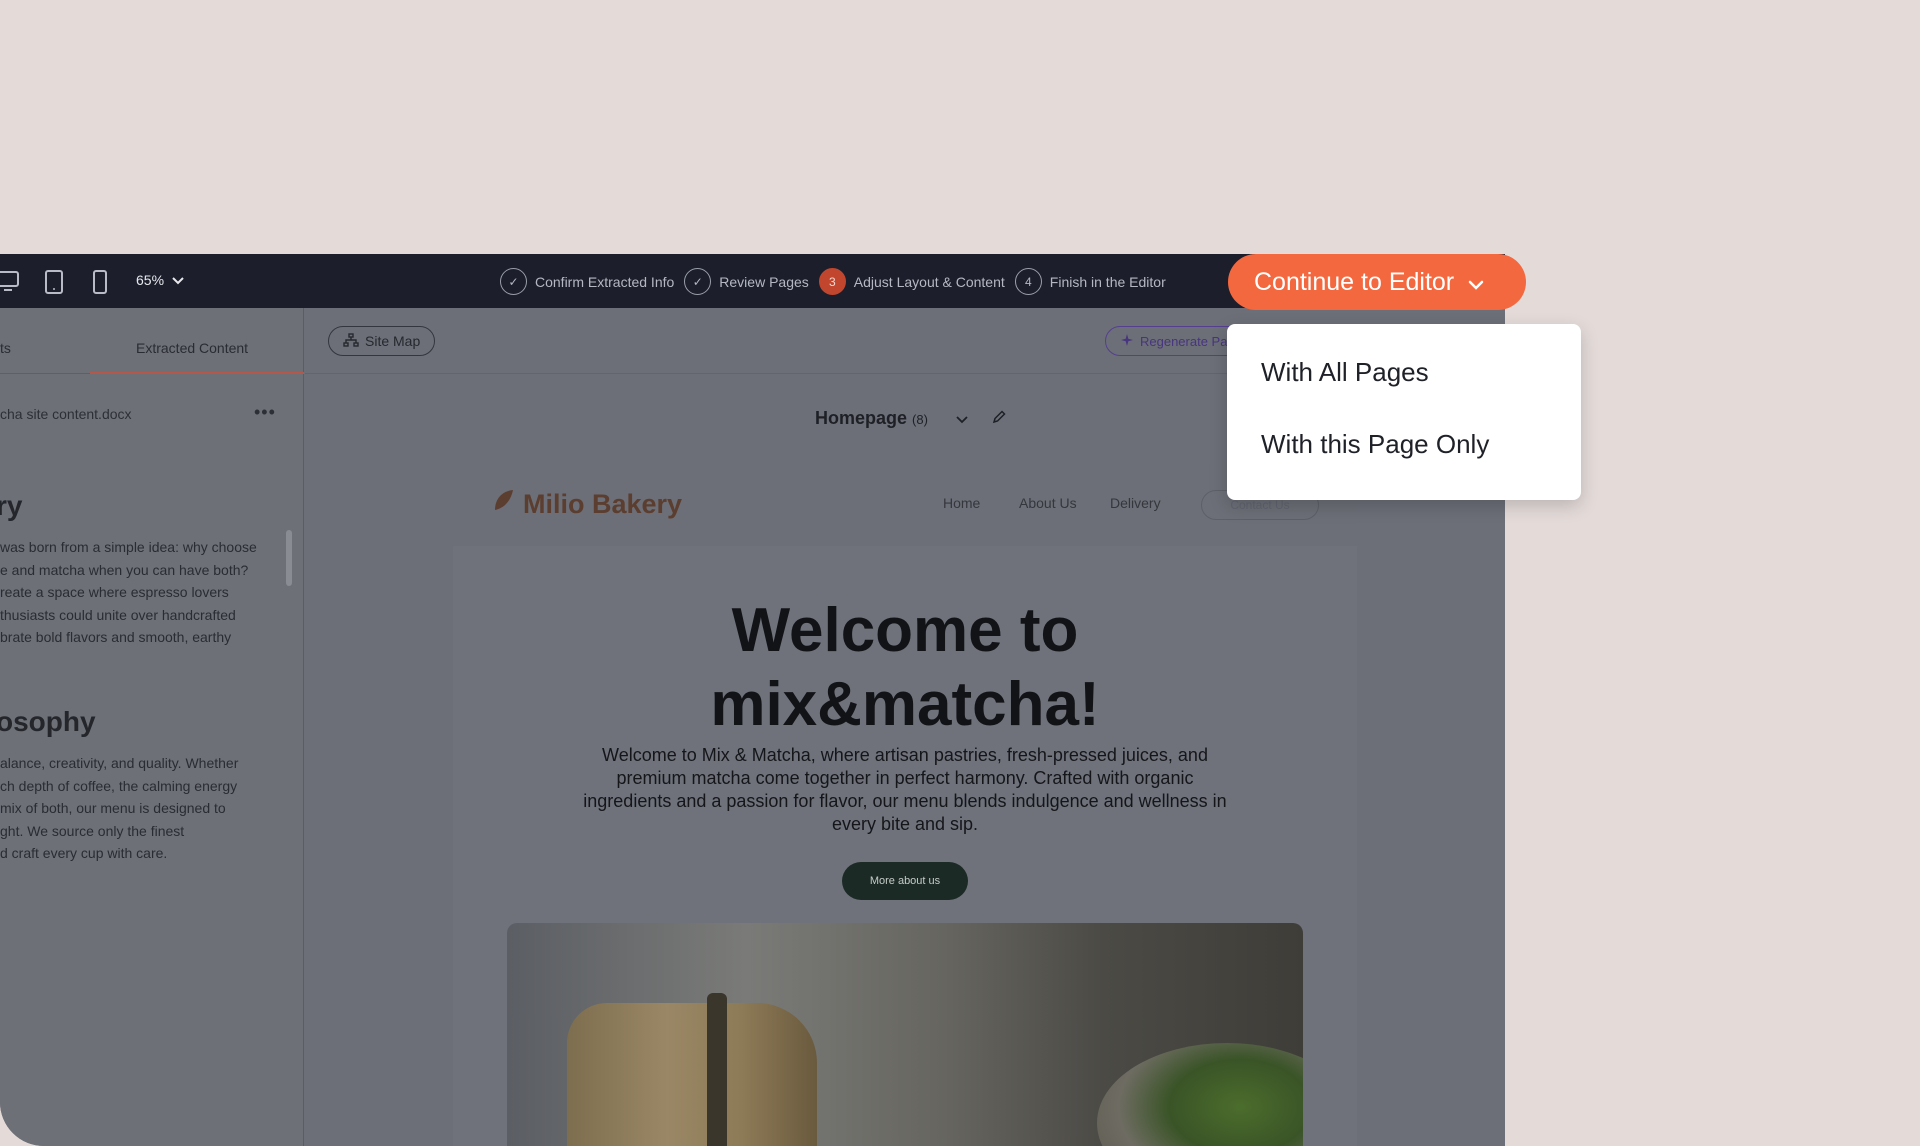  I want to click on continue-options-menu: With All Pages With this Page Only, so click(1404, 412).